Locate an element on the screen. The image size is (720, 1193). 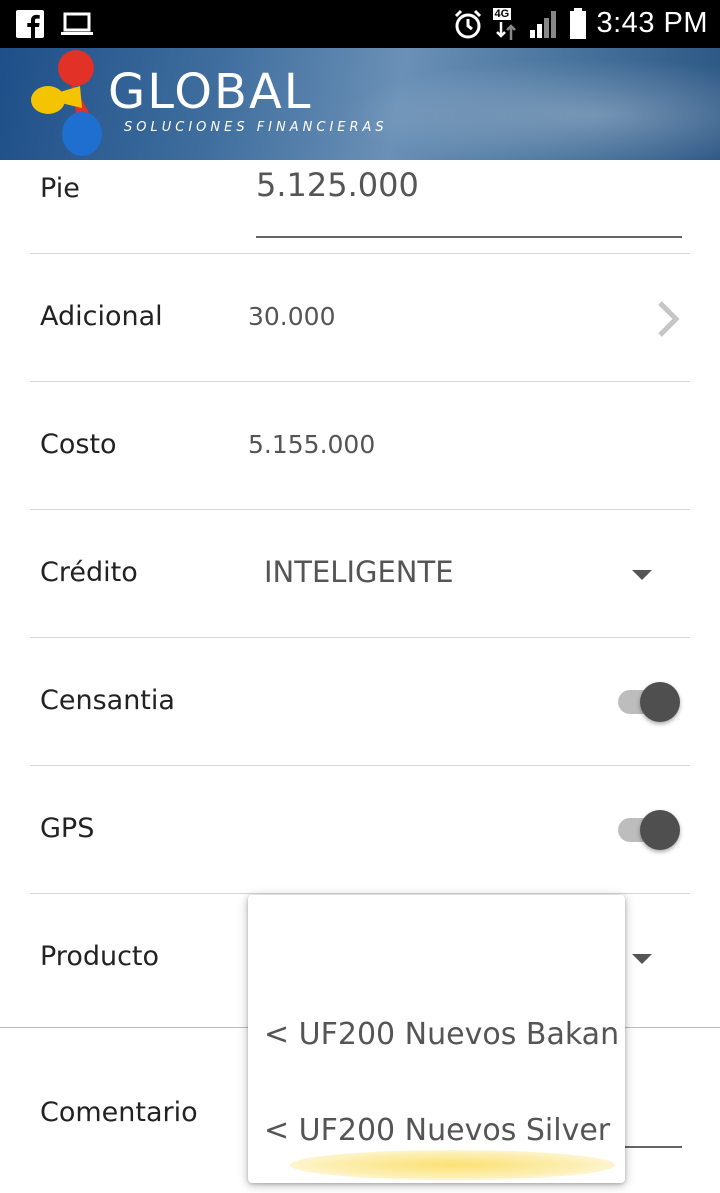
battery-icon is located at coordinates (577, 23).